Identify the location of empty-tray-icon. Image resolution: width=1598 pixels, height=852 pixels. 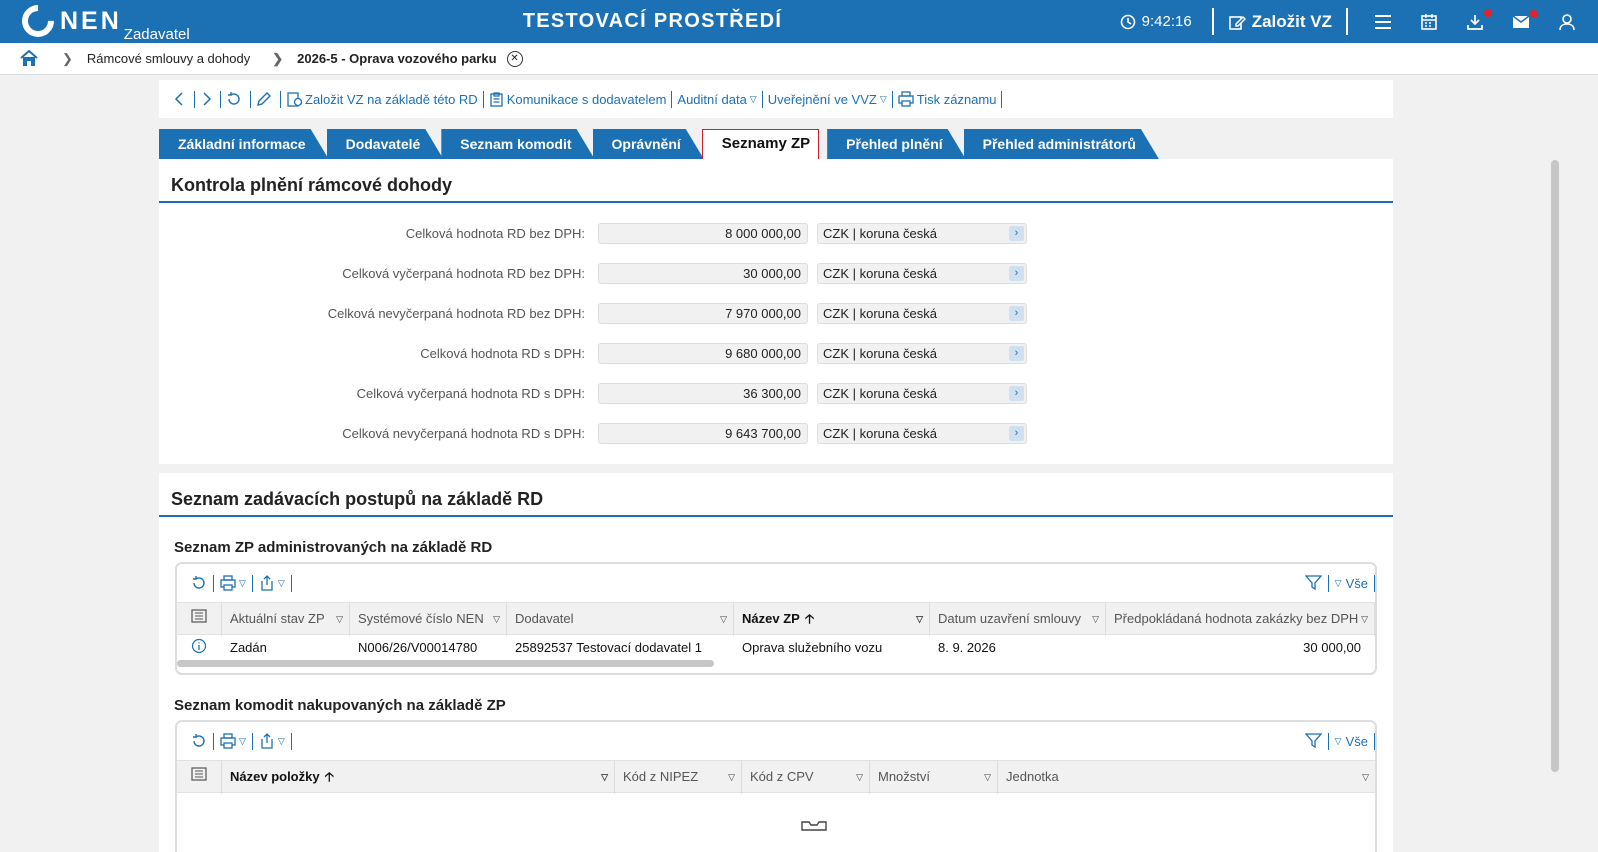
(814, 826).